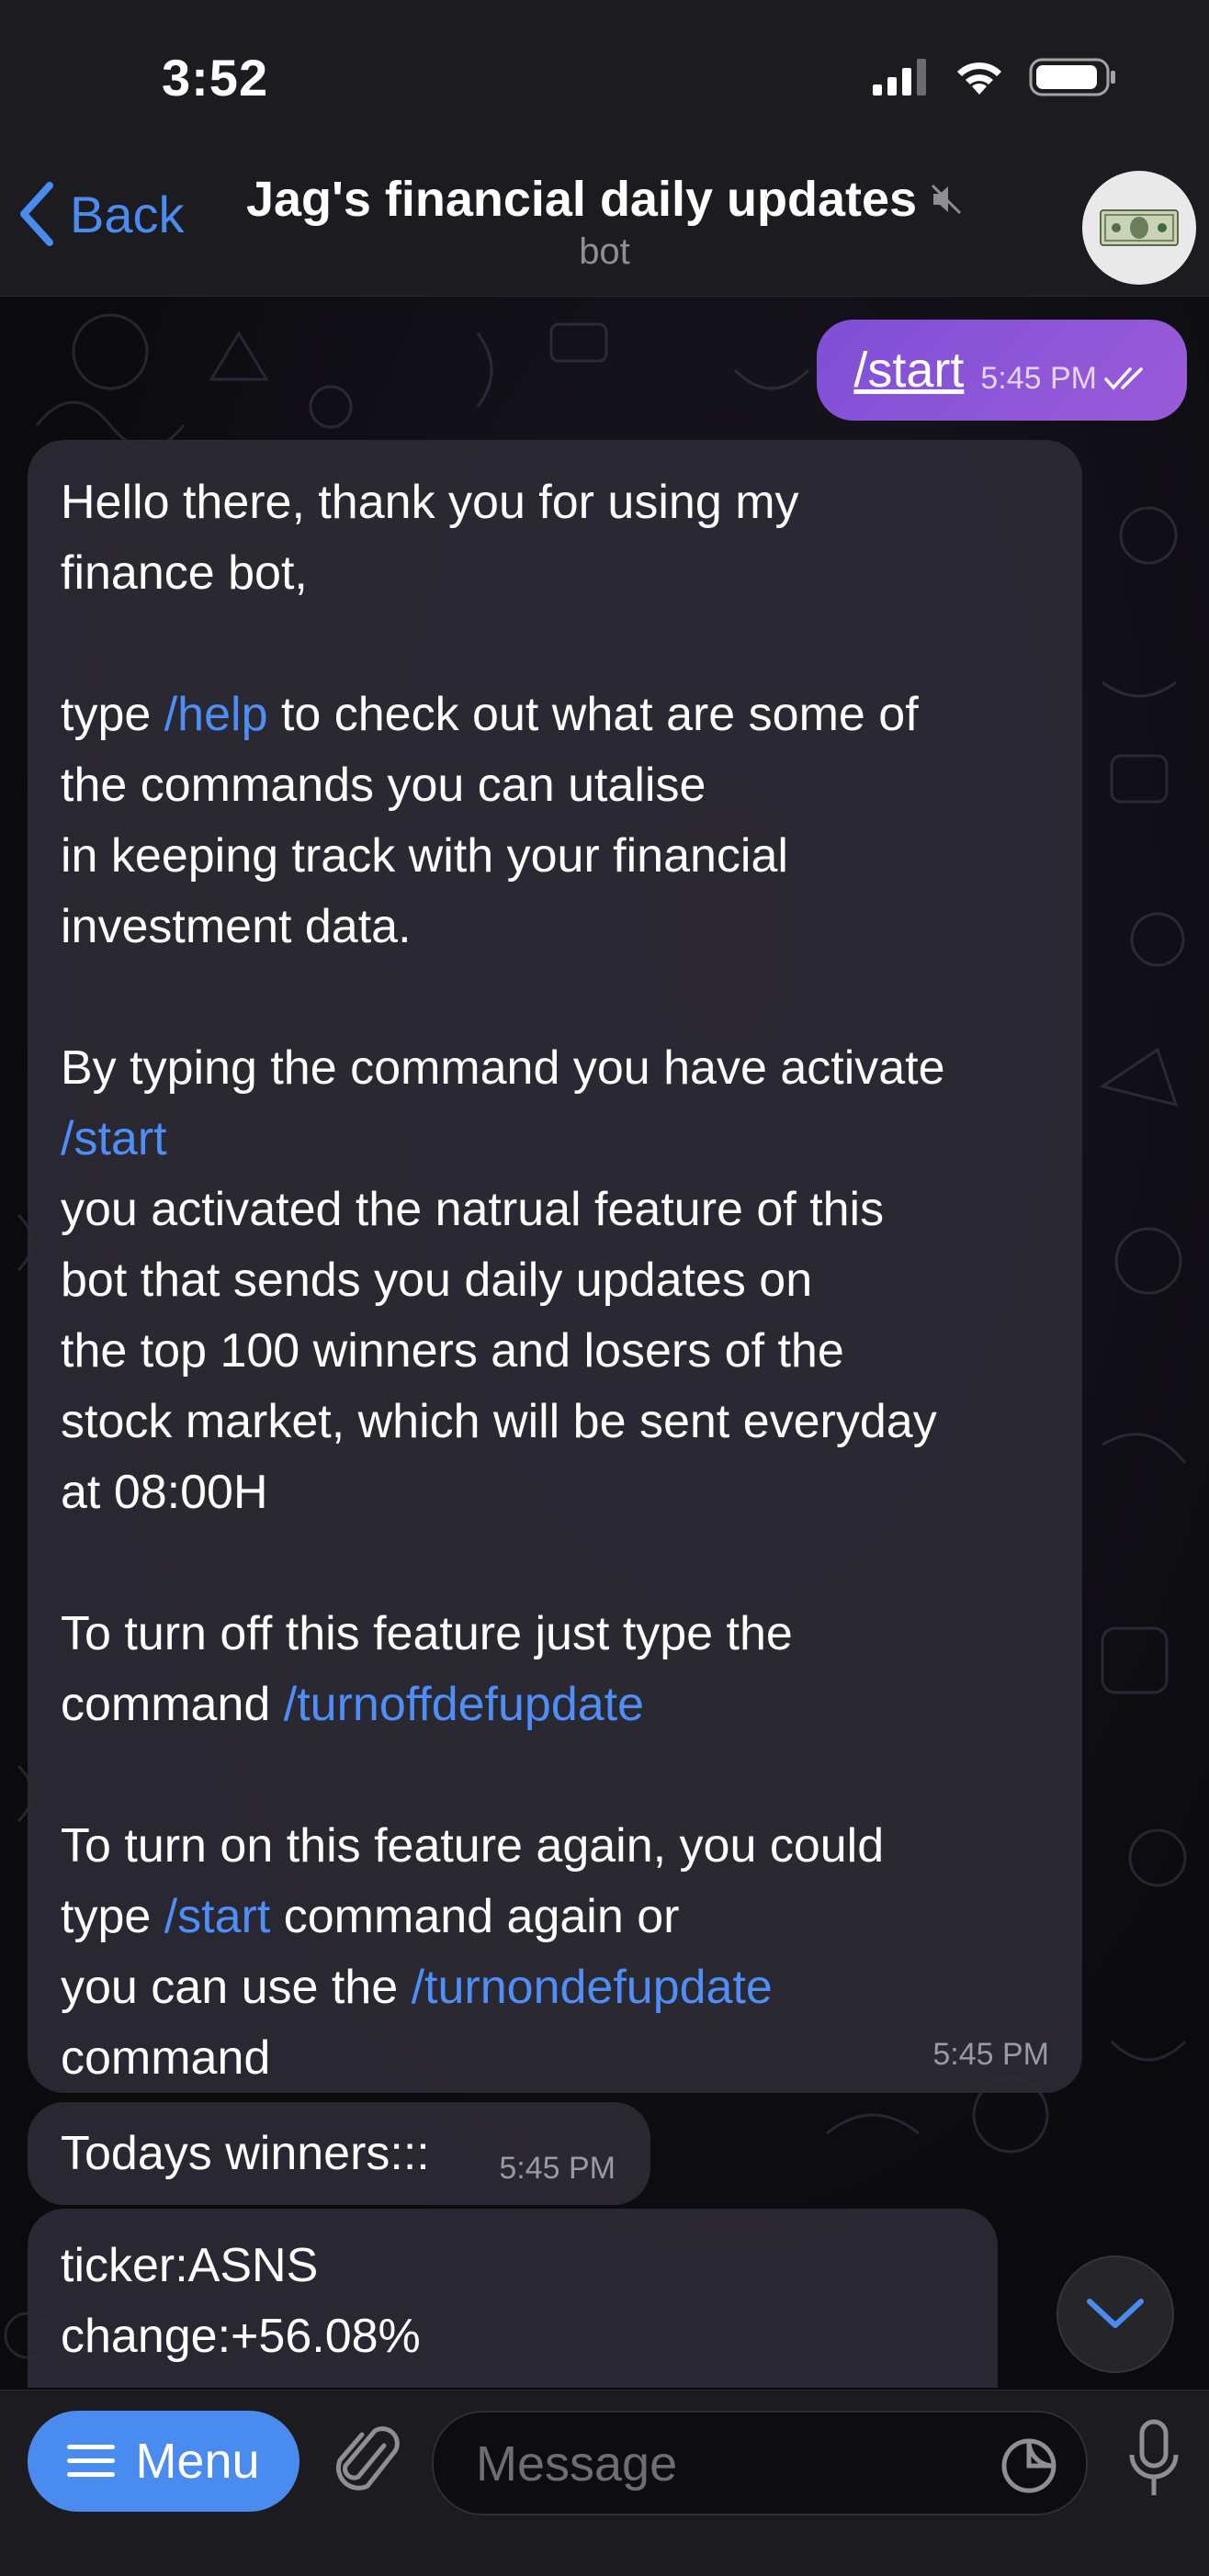 The height and width of the screenshot is (2576, 1209). What do you see at coordinates (91, 2461) in the screenshot?
I see `menu-icon` at bounding box center [91, 2461].